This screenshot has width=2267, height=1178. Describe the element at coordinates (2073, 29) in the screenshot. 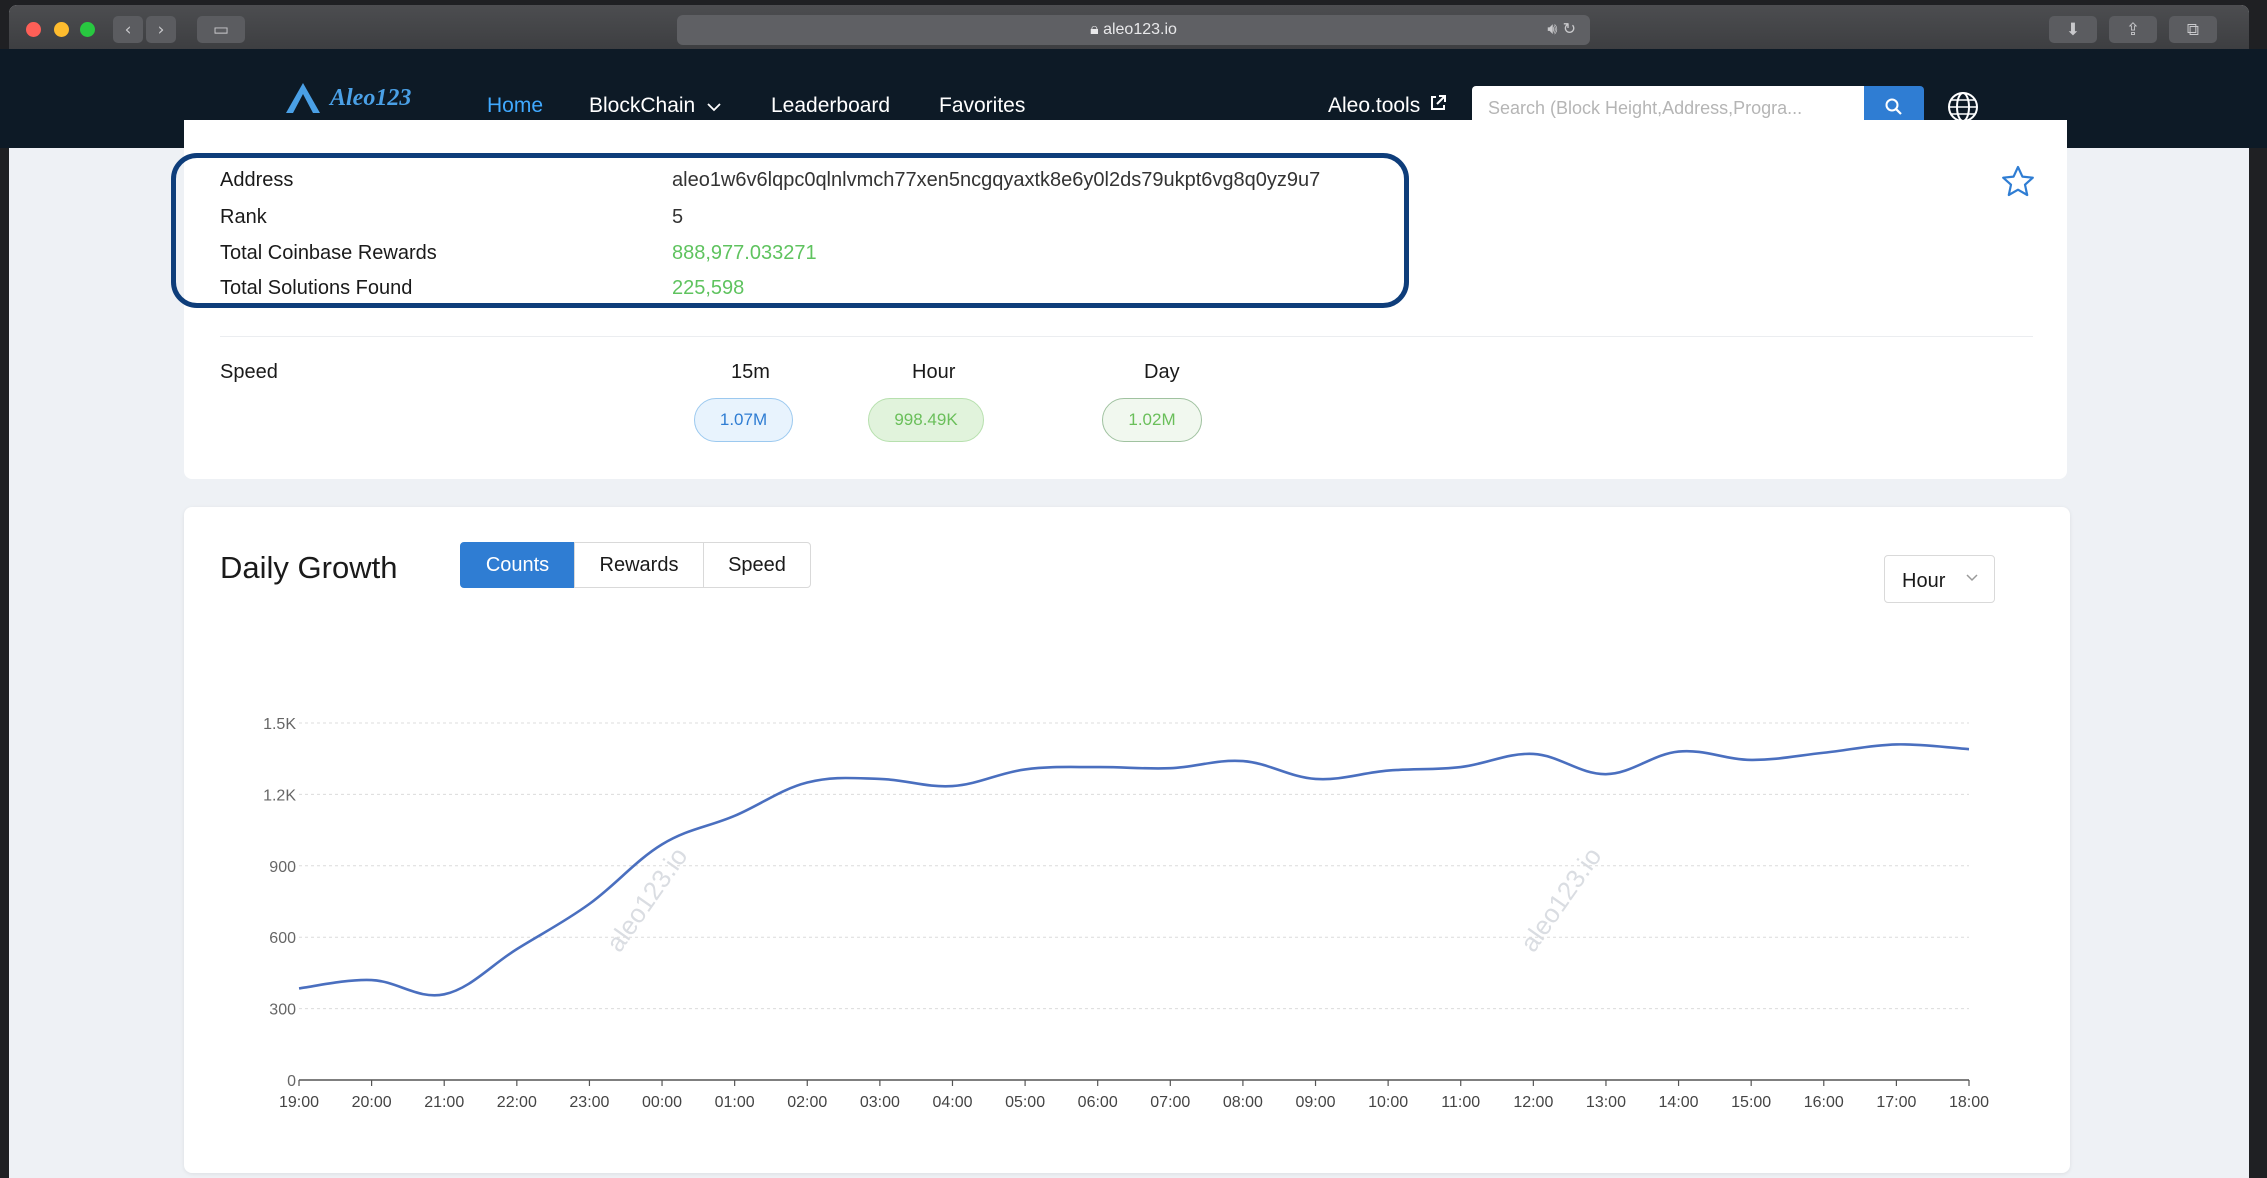

I see `download-icon: ⬇` at that location.